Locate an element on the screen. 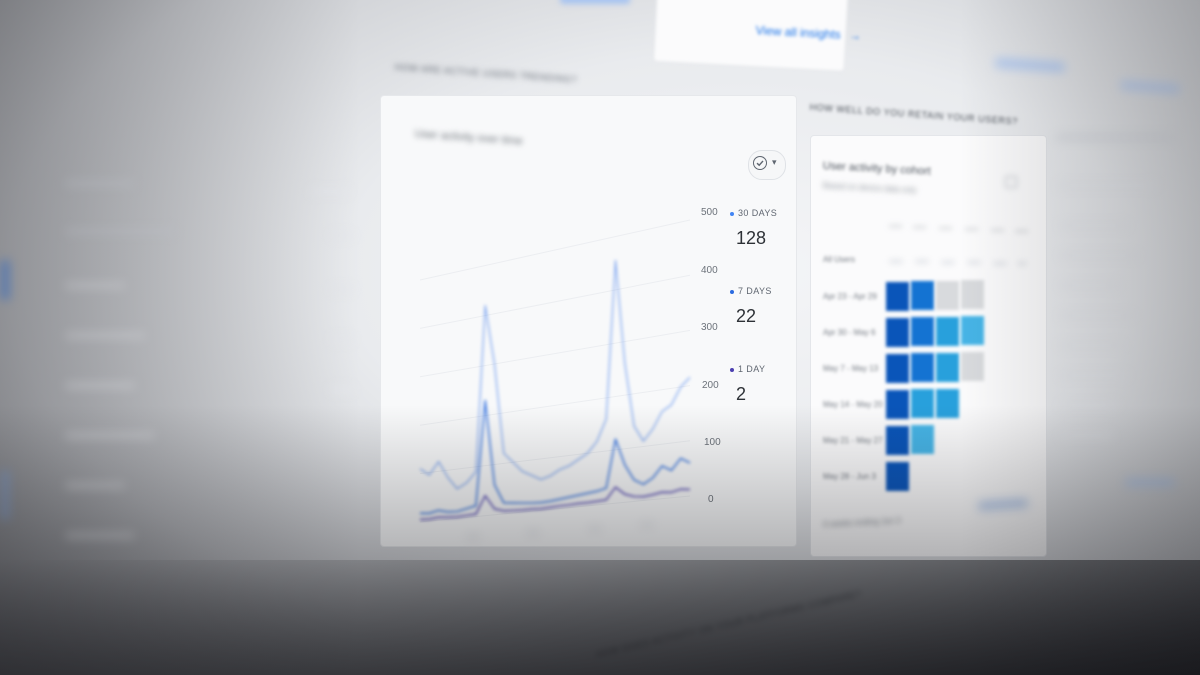 This screenshot has width=1200, height=675. cohort-row-label: May 28 - Jun 3 is located at coordinates (849, 476).